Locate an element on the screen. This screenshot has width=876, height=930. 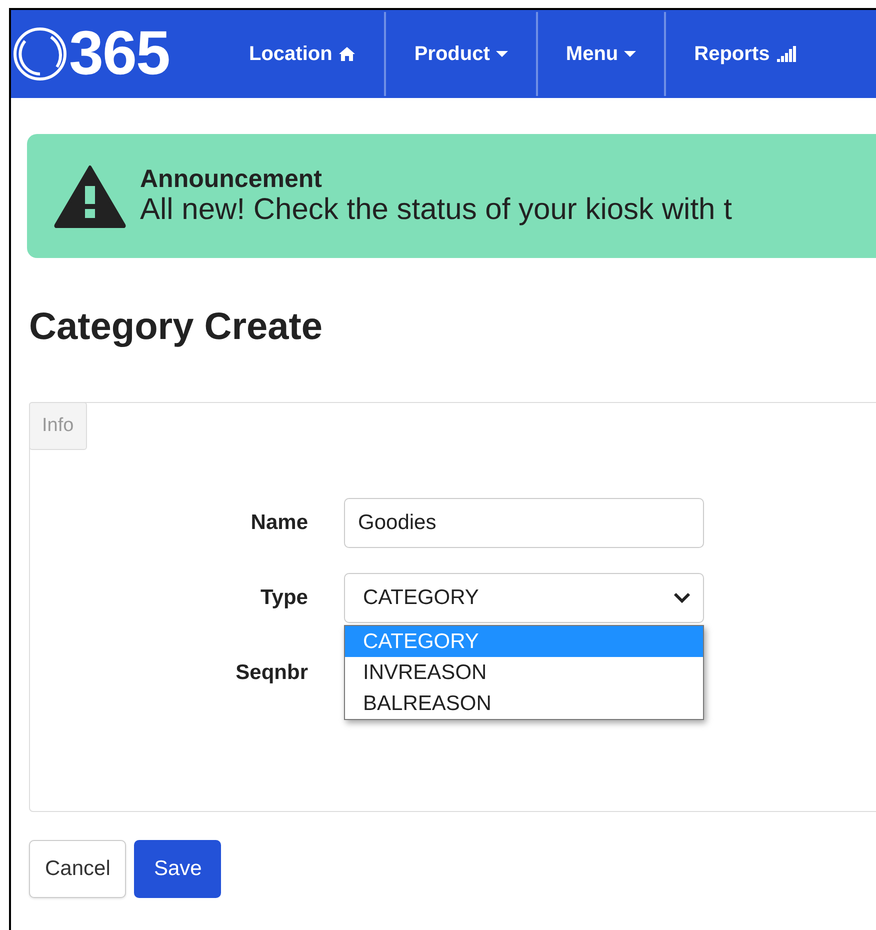
save-button: Save is located at coordinates (178, 869).